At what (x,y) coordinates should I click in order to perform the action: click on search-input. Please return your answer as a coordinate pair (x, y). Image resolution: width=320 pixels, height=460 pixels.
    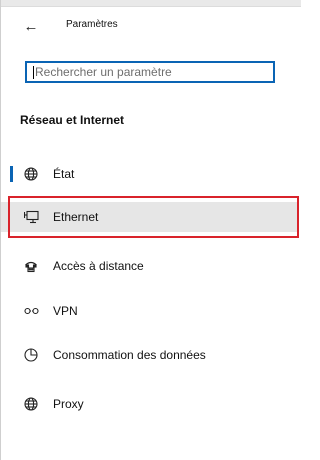
    Looking at the image, I should click on (150, 72).